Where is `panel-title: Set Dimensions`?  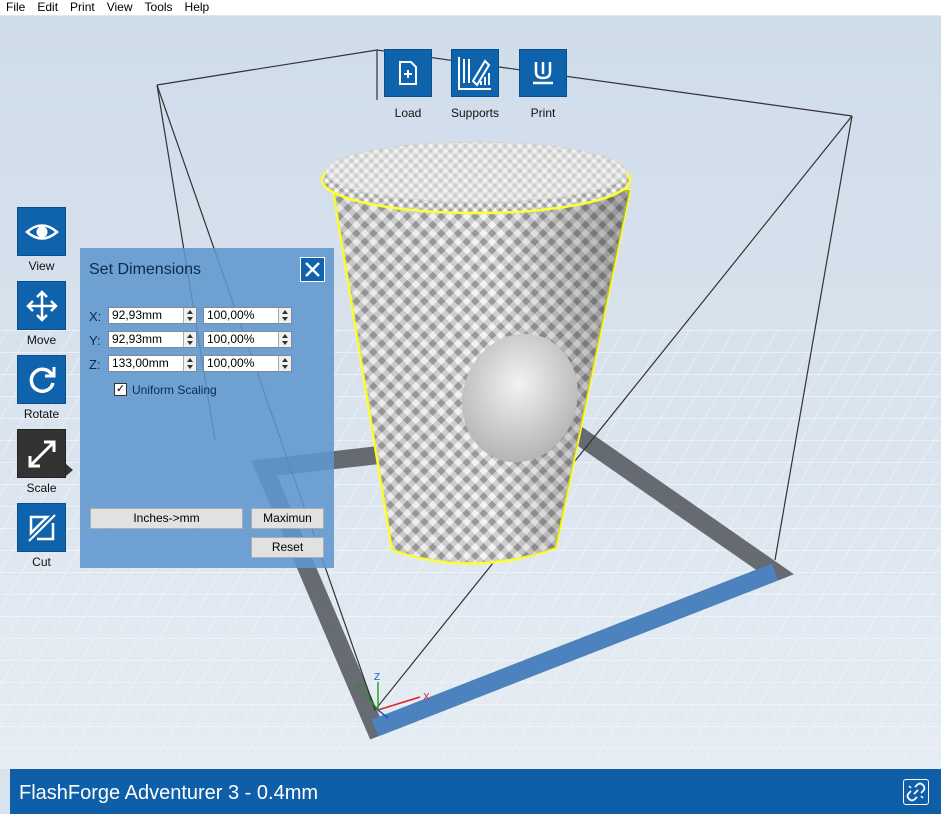
panel-title: Set Dimensions is located at coordinates (145, 269).